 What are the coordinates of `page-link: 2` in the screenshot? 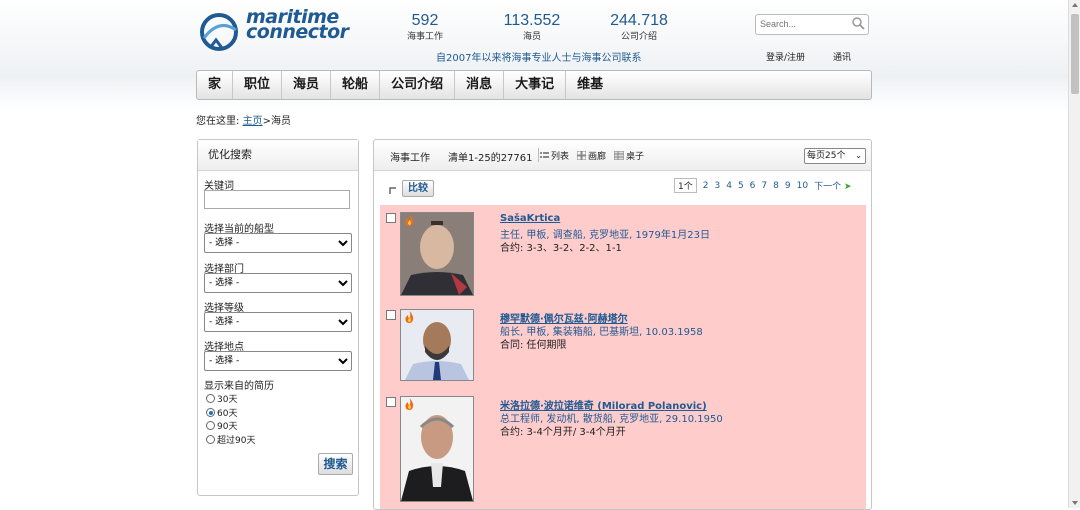 It's located at (706, 186).